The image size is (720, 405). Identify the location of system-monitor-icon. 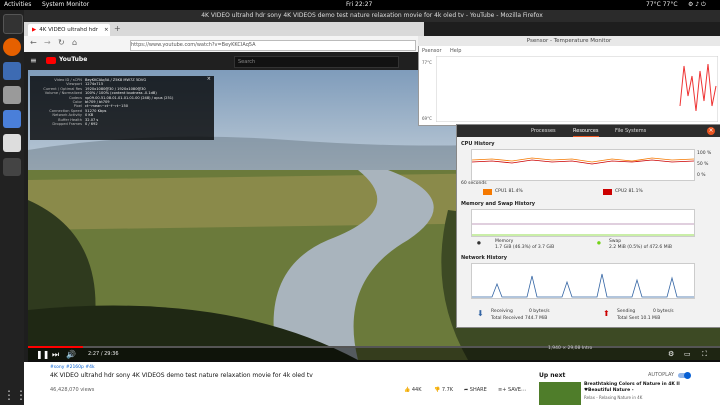
(12, 167).